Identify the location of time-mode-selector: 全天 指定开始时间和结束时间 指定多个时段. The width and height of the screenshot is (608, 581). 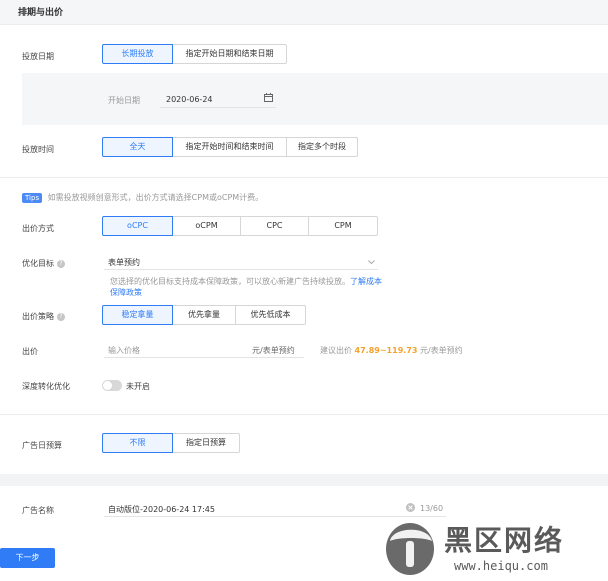
(230, 147).